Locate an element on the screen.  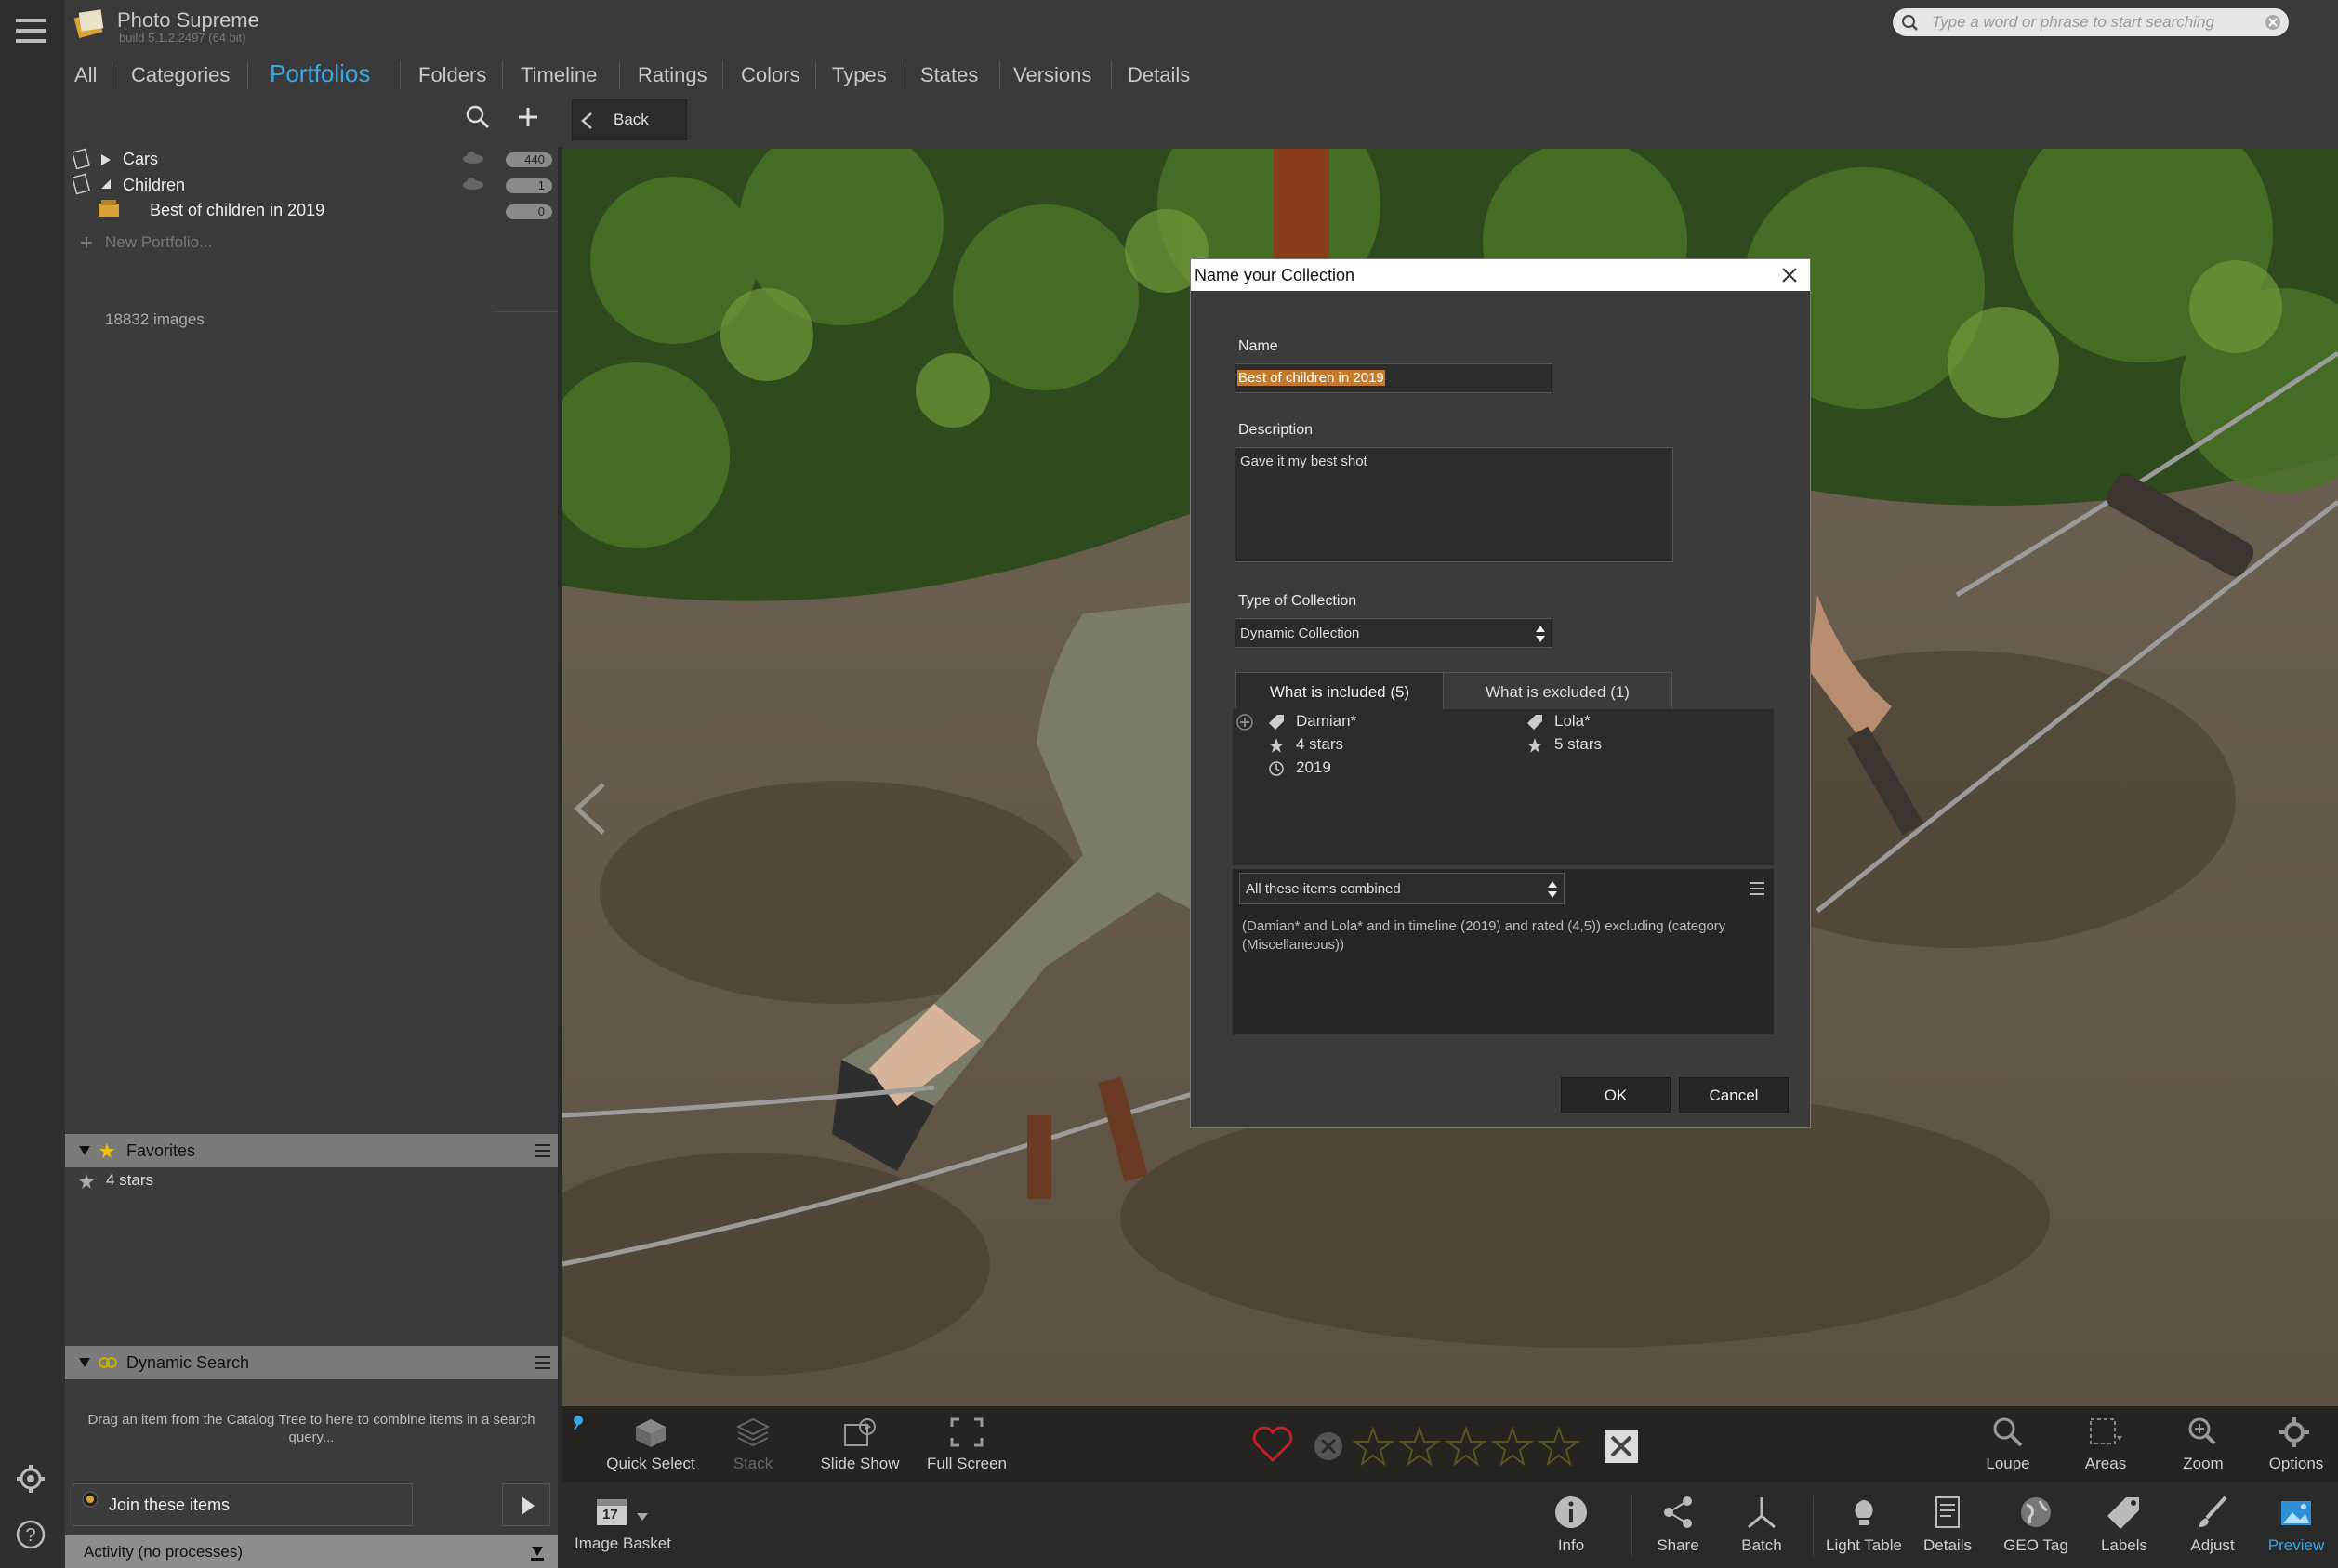
tab-ratings: Ratings is located at coordinates (672, 75).